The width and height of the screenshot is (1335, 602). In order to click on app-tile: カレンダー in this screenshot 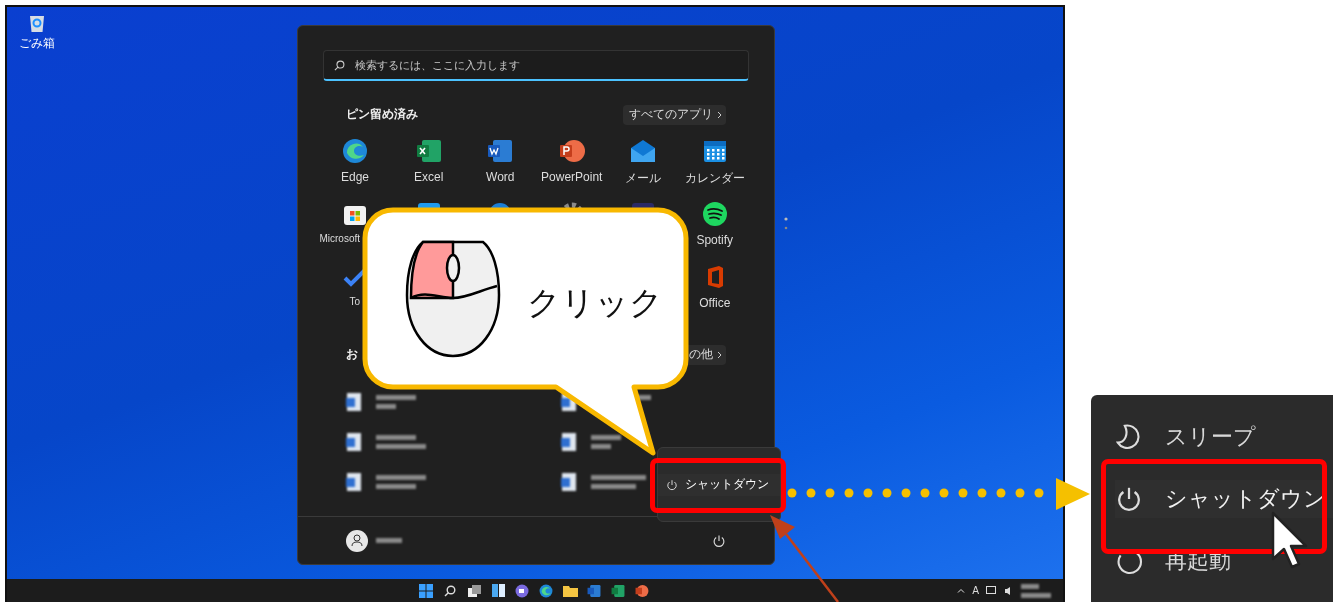, I will do `click(715, 169)`.